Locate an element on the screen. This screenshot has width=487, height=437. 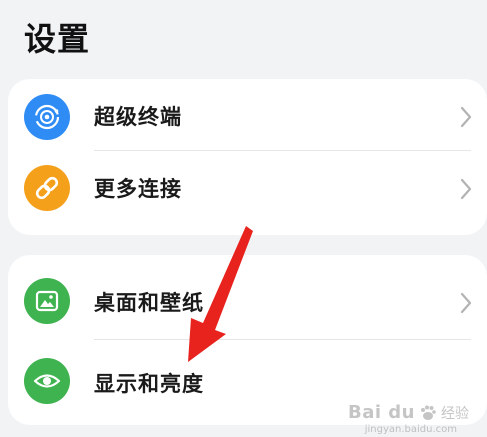
watermark-url: jingyan.baidu.com is located at coordinates (410, 429).